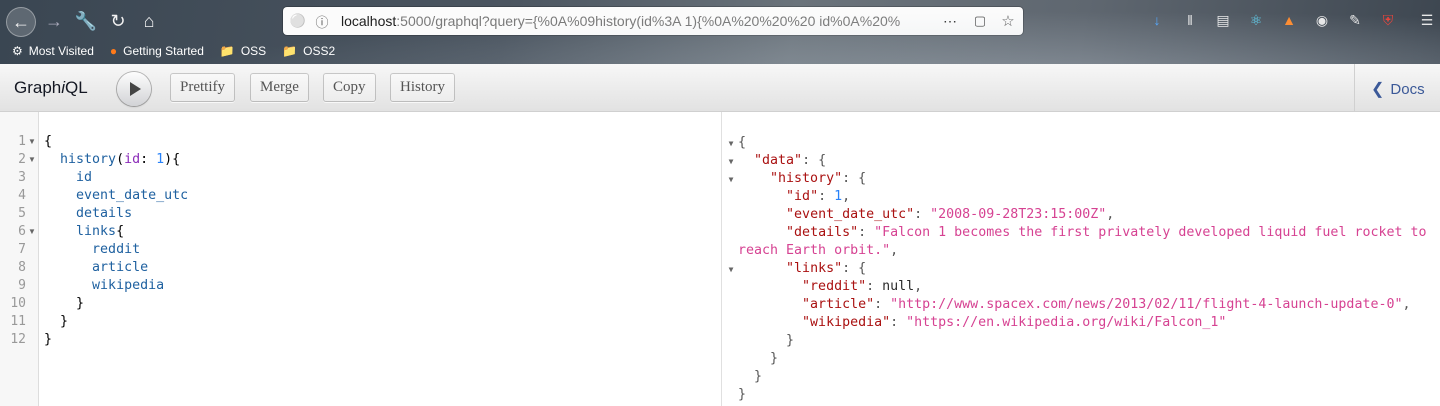 The width and height of the screenshot is (1440, 406). What do you see at coordinates (349, 87) in the screenshot?
I see `copy-button: Copy` at bounding box center [349, 87].